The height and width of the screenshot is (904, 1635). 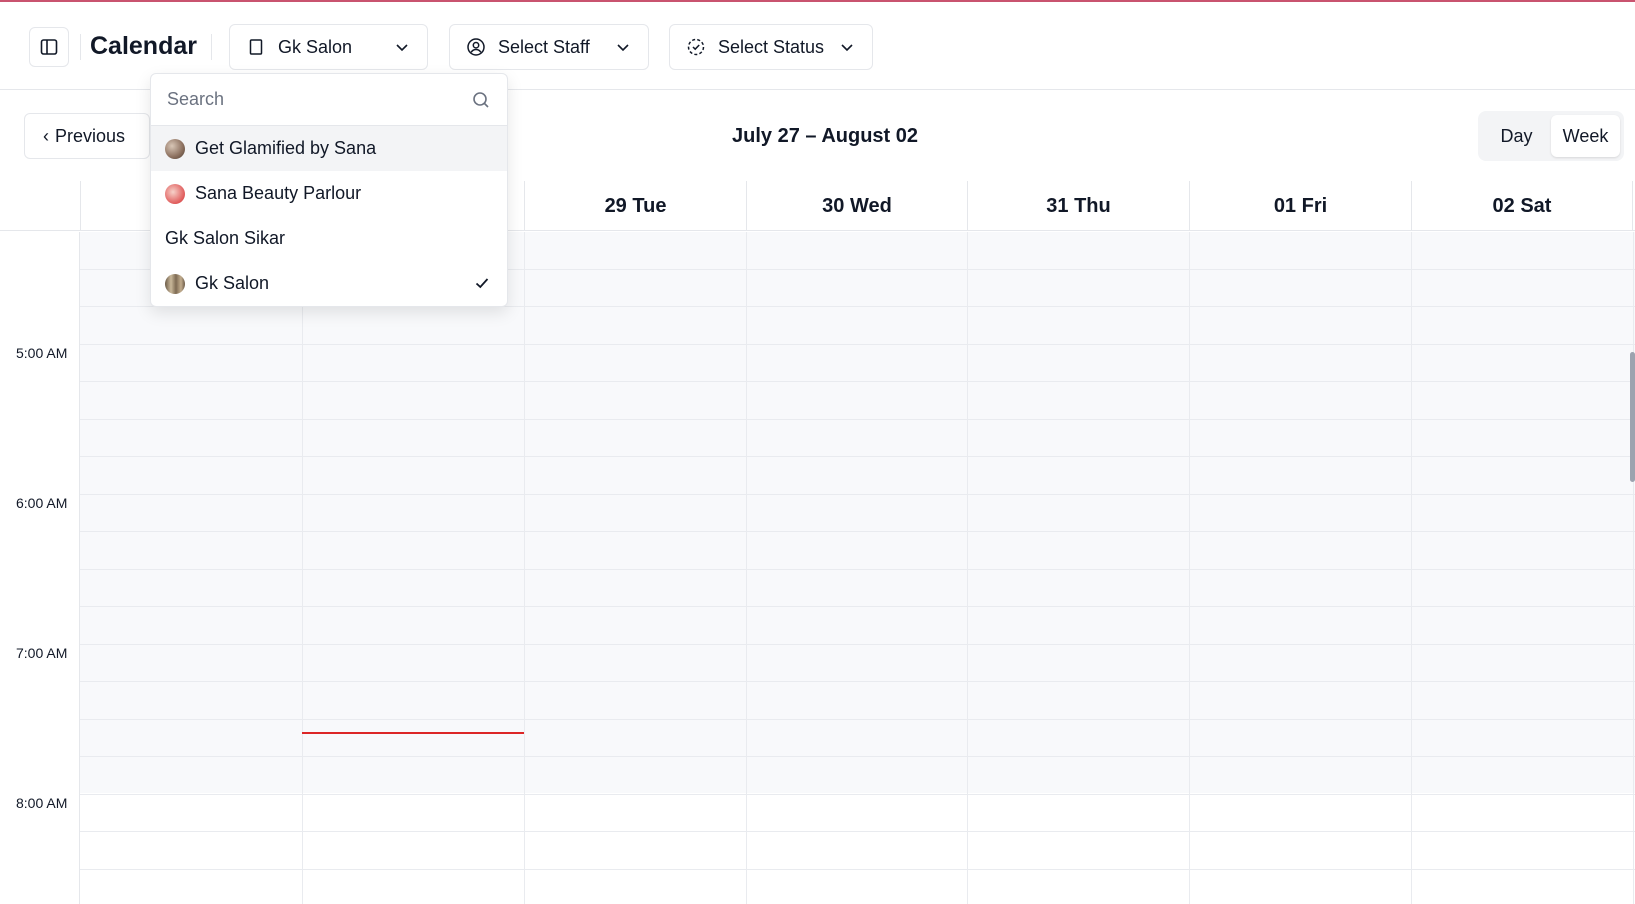 What do you see at coordinates (696, 47) in the screenshot?
I see `dashed-circle-check-icon` at bounding box center [696, 47].